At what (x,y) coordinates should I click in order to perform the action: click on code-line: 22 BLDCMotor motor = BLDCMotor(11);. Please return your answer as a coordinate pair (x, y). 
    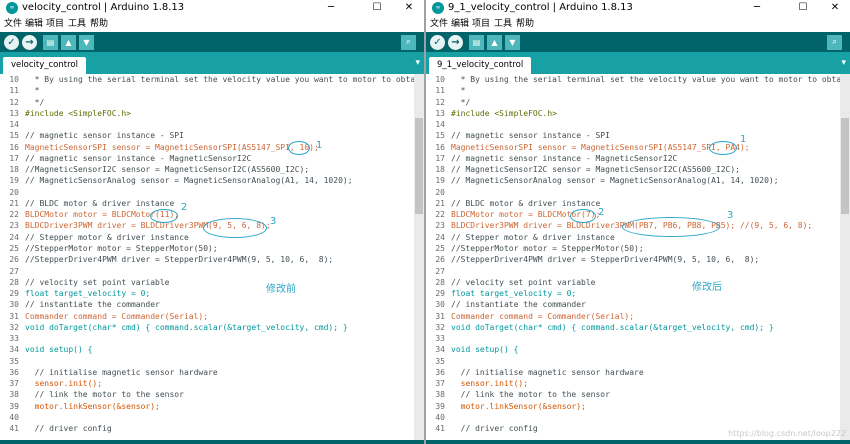
    Looking at the image, I should click on (207, 215).